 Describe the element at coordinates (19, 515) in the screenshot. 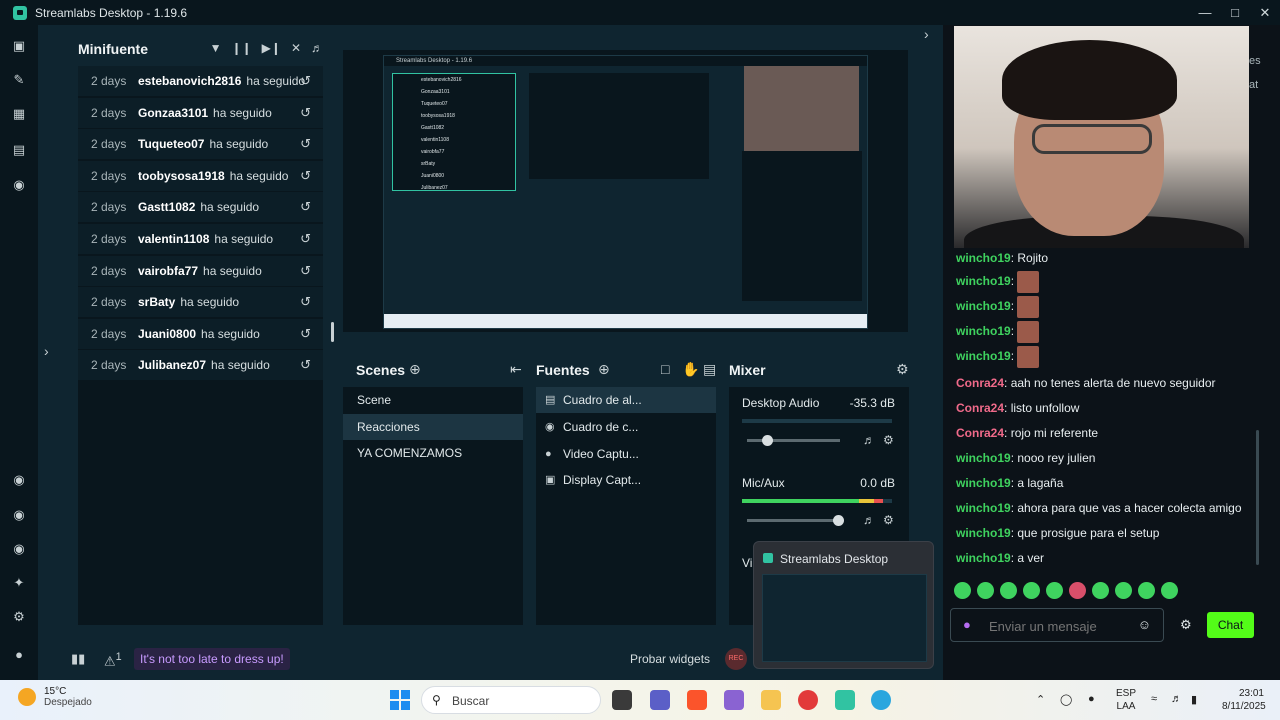

I see `highlighter-icon: ◉` at that location.